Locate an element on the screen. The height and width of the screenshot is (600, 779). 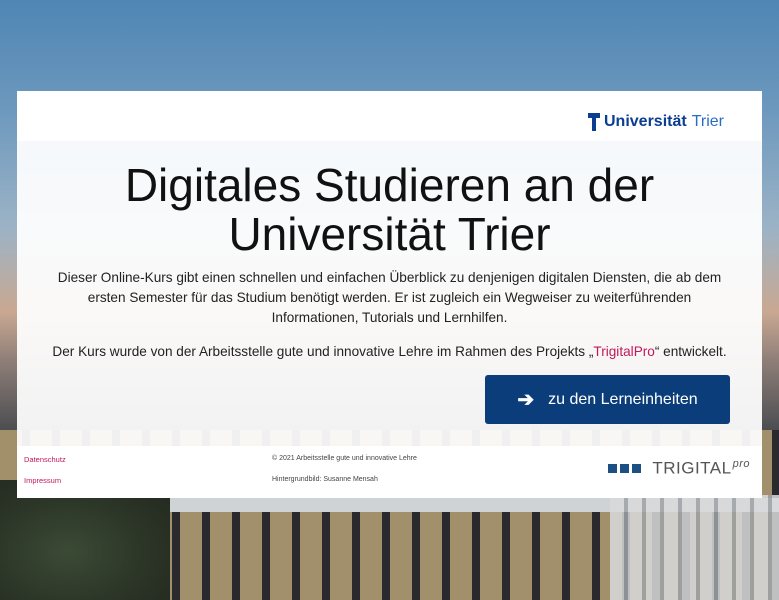
impressum-link: Impressum is located at coordinates (42, 480).